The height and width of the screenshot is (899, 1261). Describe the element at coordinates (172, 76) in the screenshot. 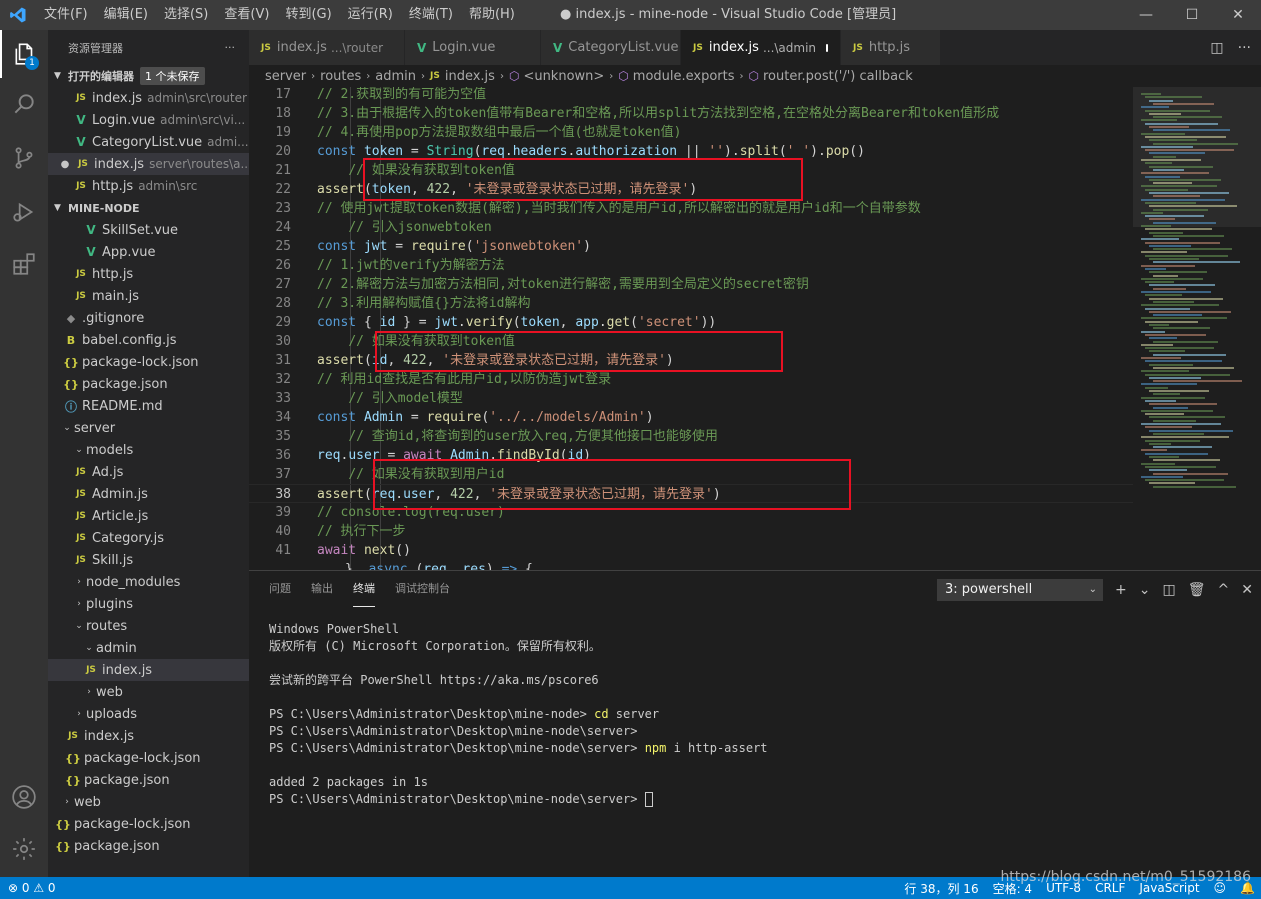

I see `unsaved-count-badge: 1 个未保存` at that location.